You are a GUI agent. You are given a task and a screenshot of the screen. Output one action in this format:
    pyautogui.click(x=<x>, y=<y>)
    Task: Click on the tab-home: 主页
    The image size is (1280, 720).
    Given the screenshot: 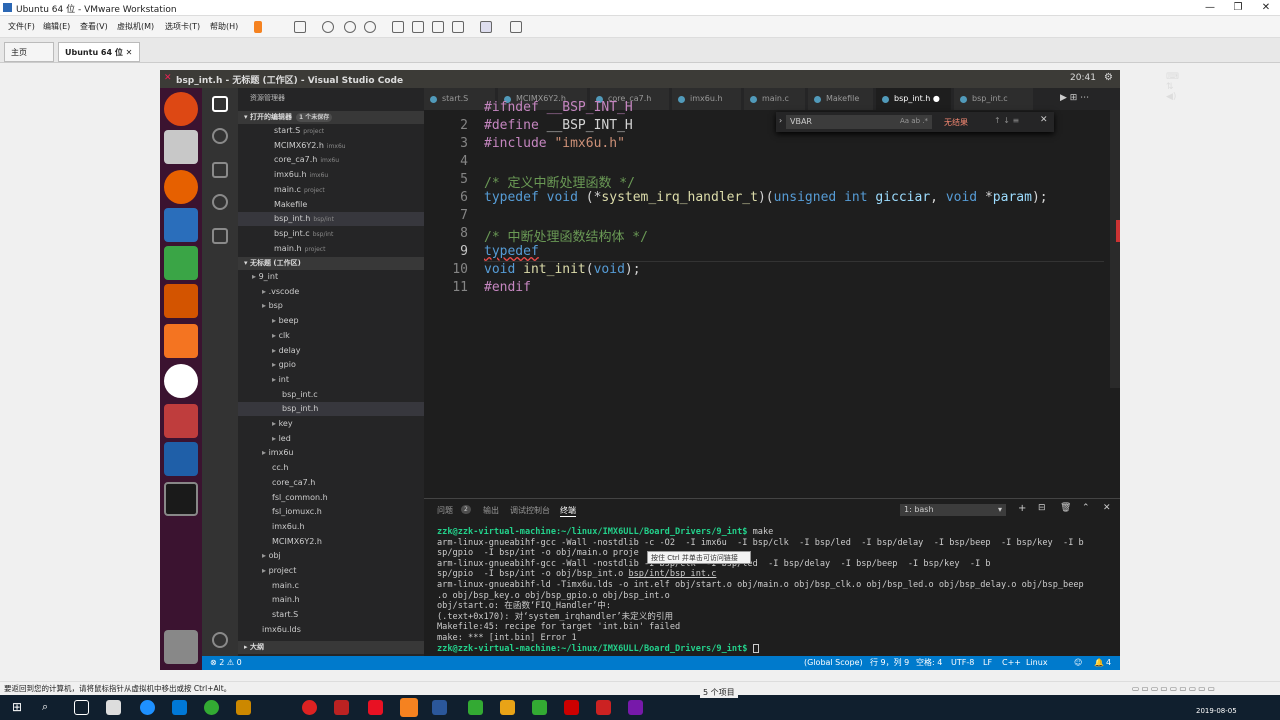 What is the action you would take?
    pyautogui.click(x=29, y=52)
    